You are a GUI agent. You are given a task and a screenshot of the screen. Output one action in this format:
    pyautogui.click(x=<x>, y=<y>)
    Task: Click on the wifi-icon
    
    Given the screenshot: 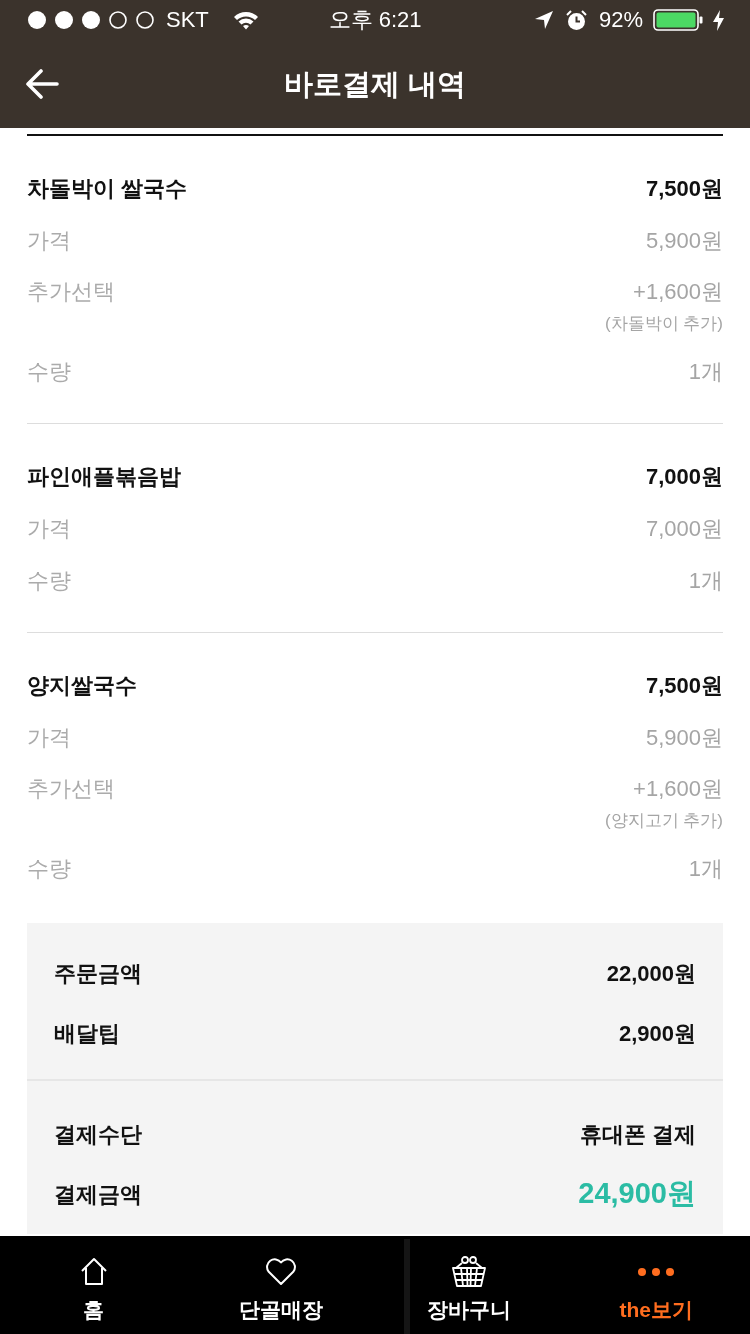 What is the action you would take?
    pyautogui.click(x=245, y=20)
    